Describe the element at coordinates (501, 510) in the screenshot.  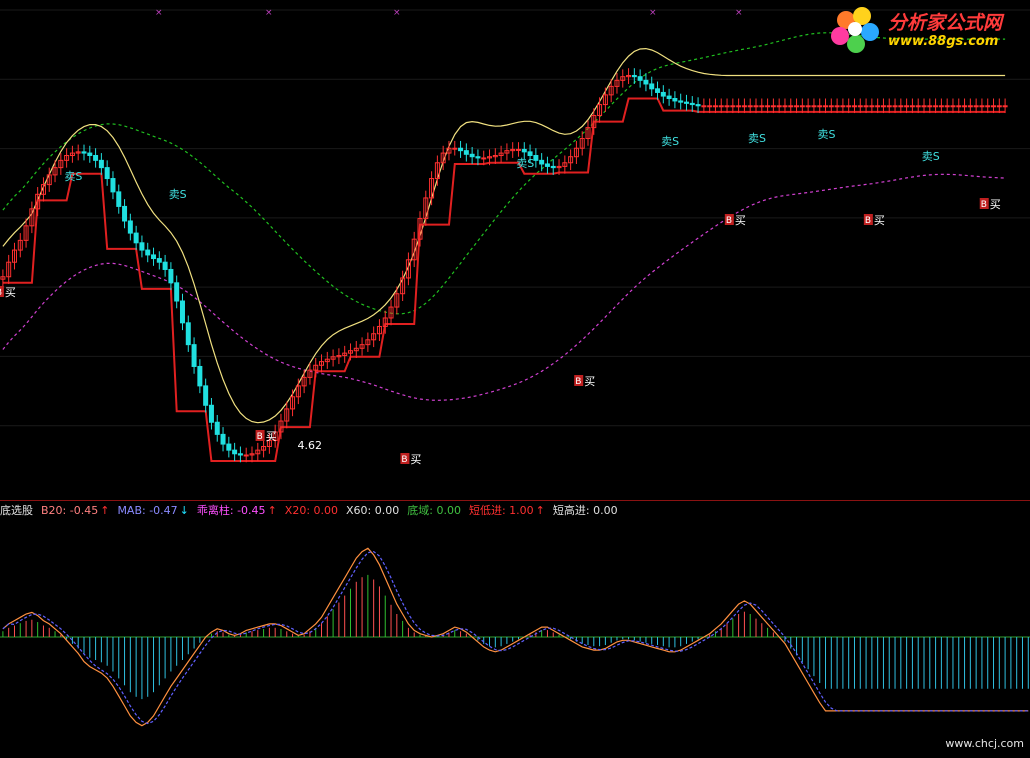
I see `indicator-7: 短低进: 1.00` at that location.